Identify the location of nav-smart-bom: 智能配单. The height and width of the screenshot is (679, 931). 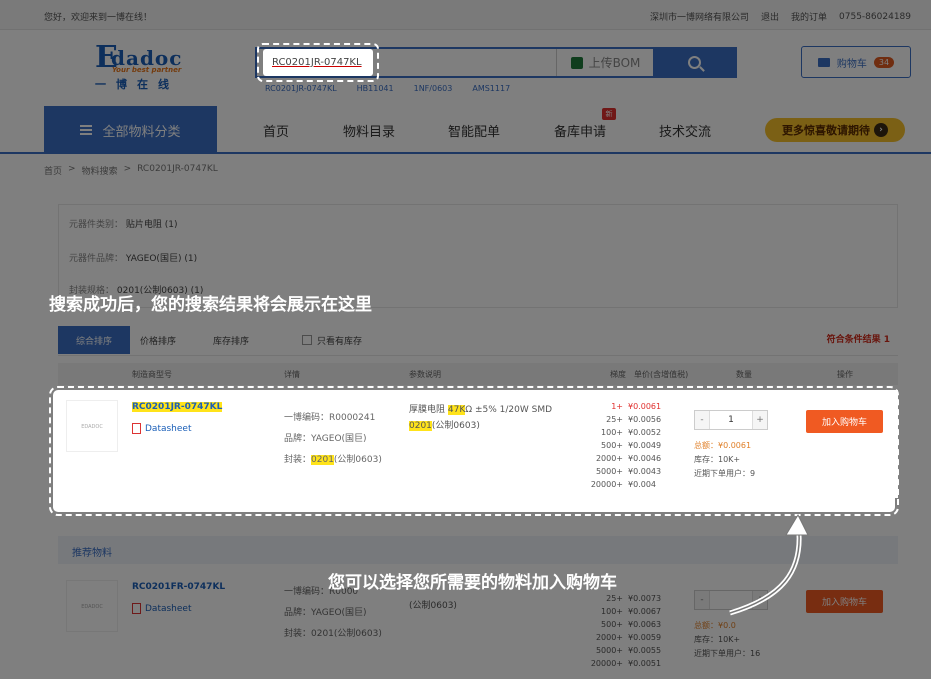
(474, 130).